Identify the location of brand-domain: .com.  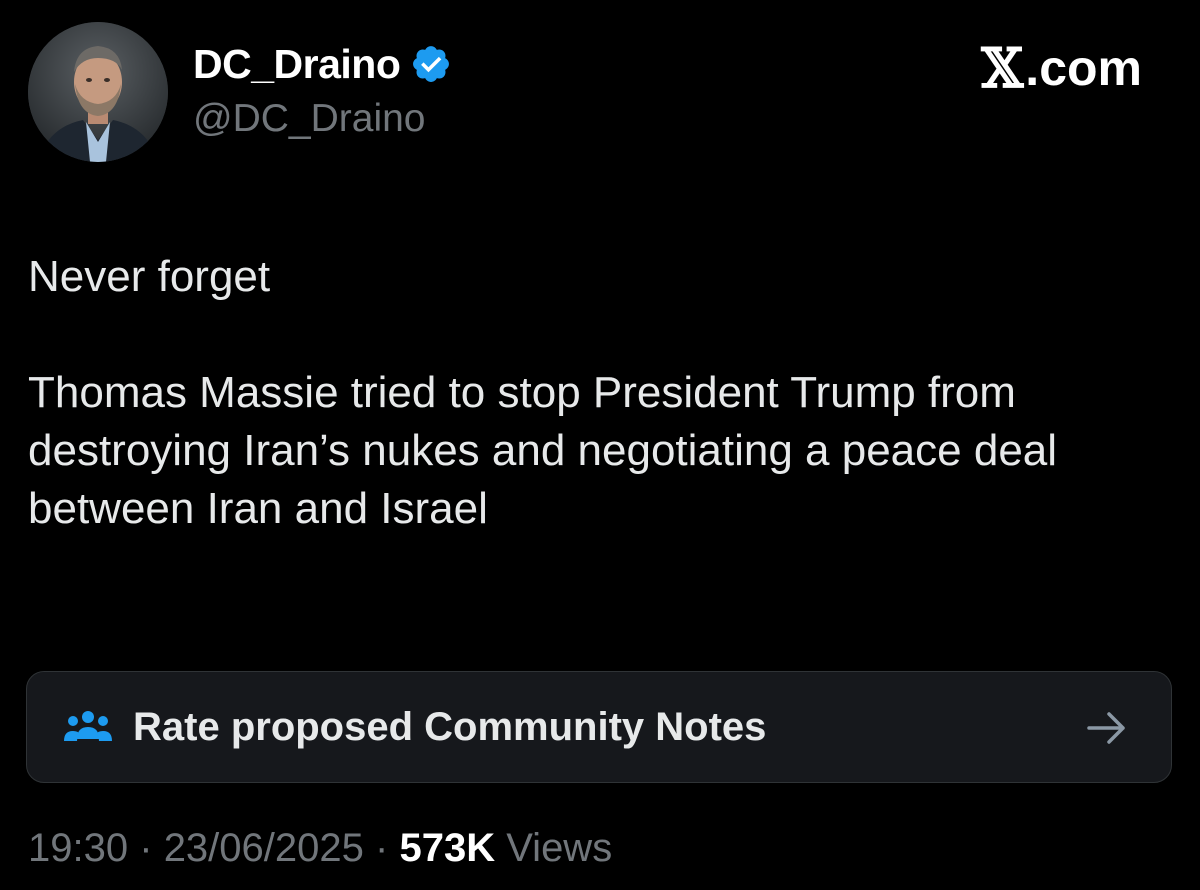
(1083, 68).